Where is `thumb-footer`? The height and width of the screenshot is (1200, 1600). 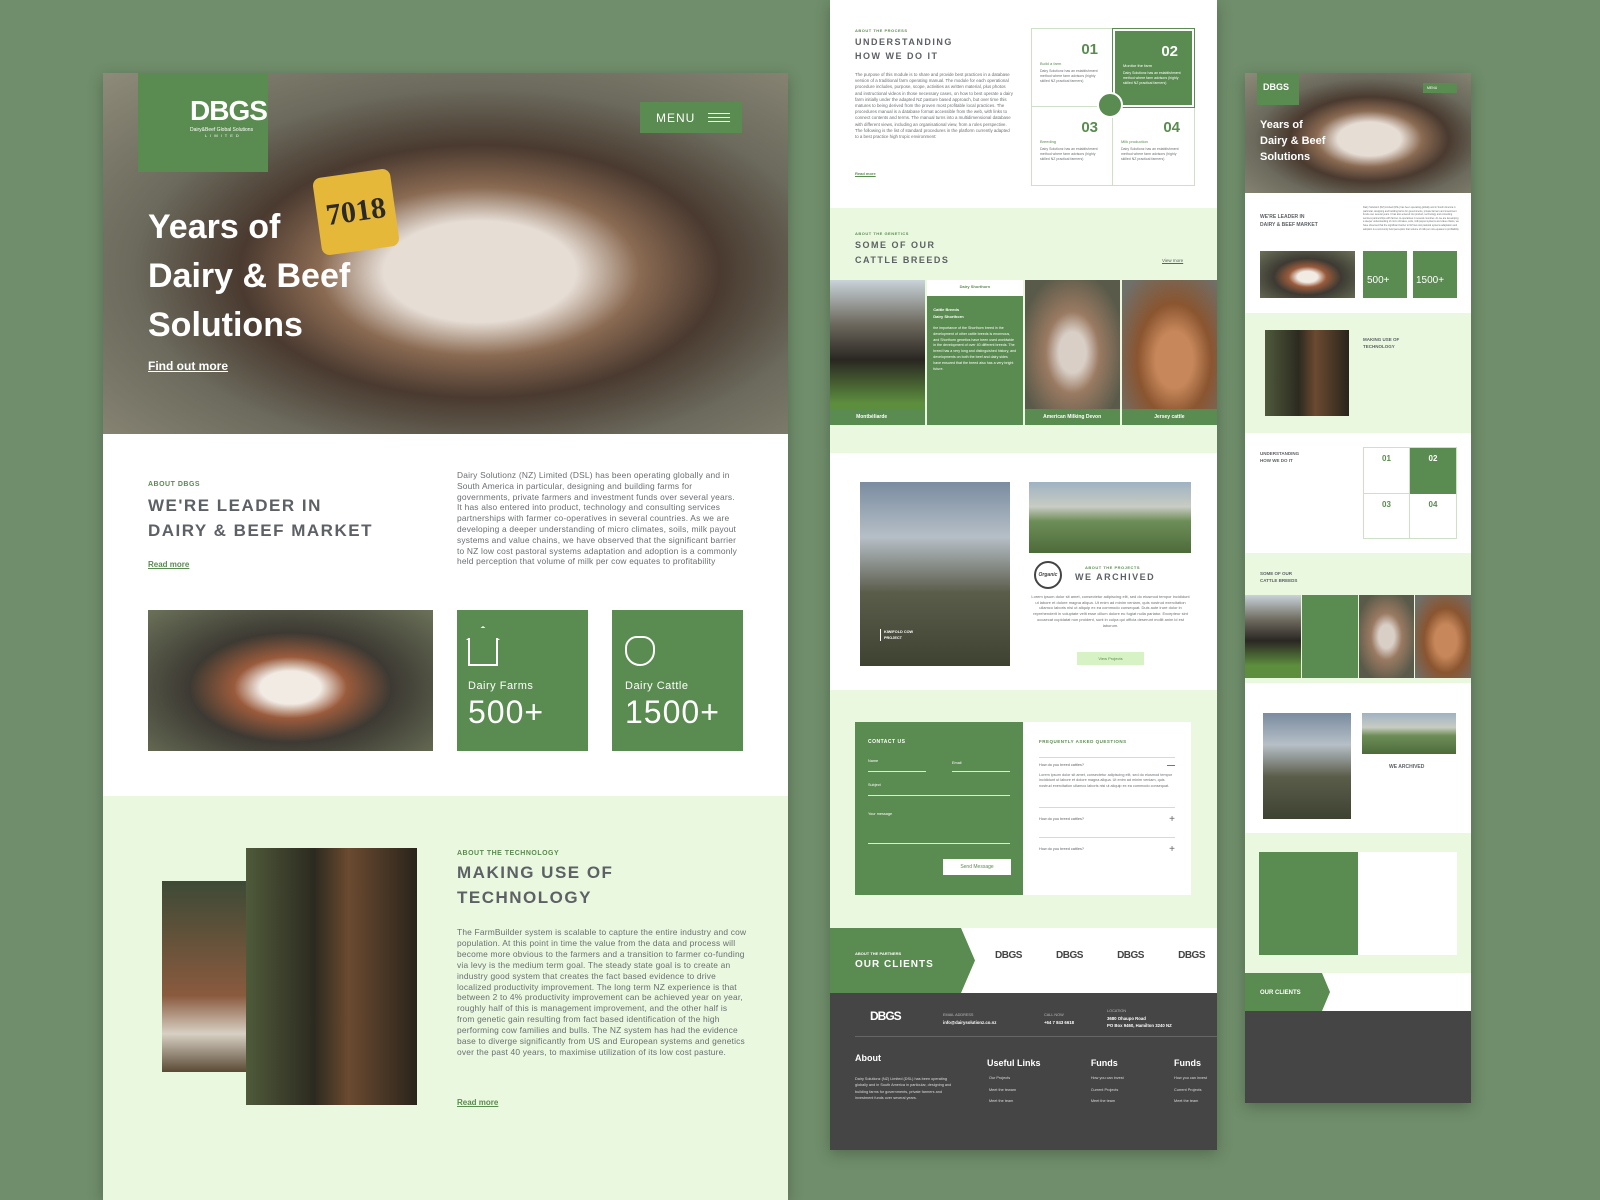 thumb-footer is located at coordinates (1358, 1057).